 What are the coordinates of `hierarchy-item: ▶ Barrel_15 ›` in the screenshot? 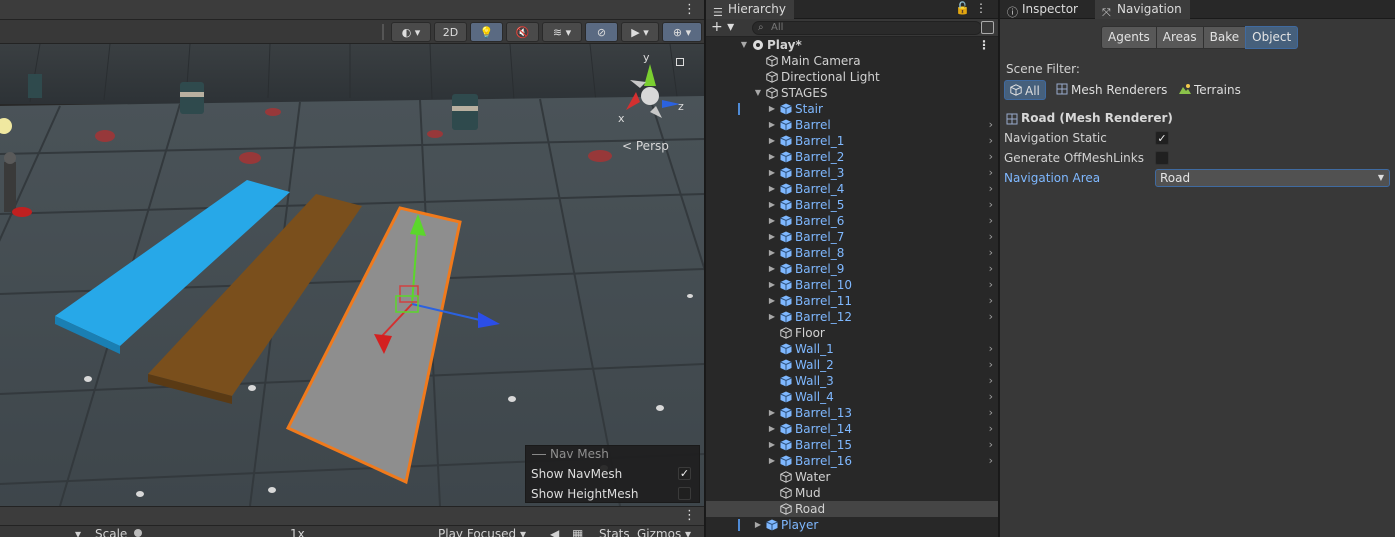 It's located at (852, 445).